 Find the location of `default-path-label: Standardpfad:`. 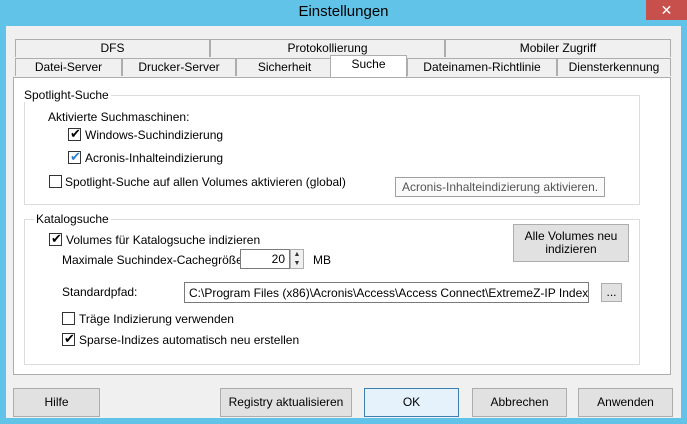

default-path-label: Standardpfad: is located at coordinates (100, 292).